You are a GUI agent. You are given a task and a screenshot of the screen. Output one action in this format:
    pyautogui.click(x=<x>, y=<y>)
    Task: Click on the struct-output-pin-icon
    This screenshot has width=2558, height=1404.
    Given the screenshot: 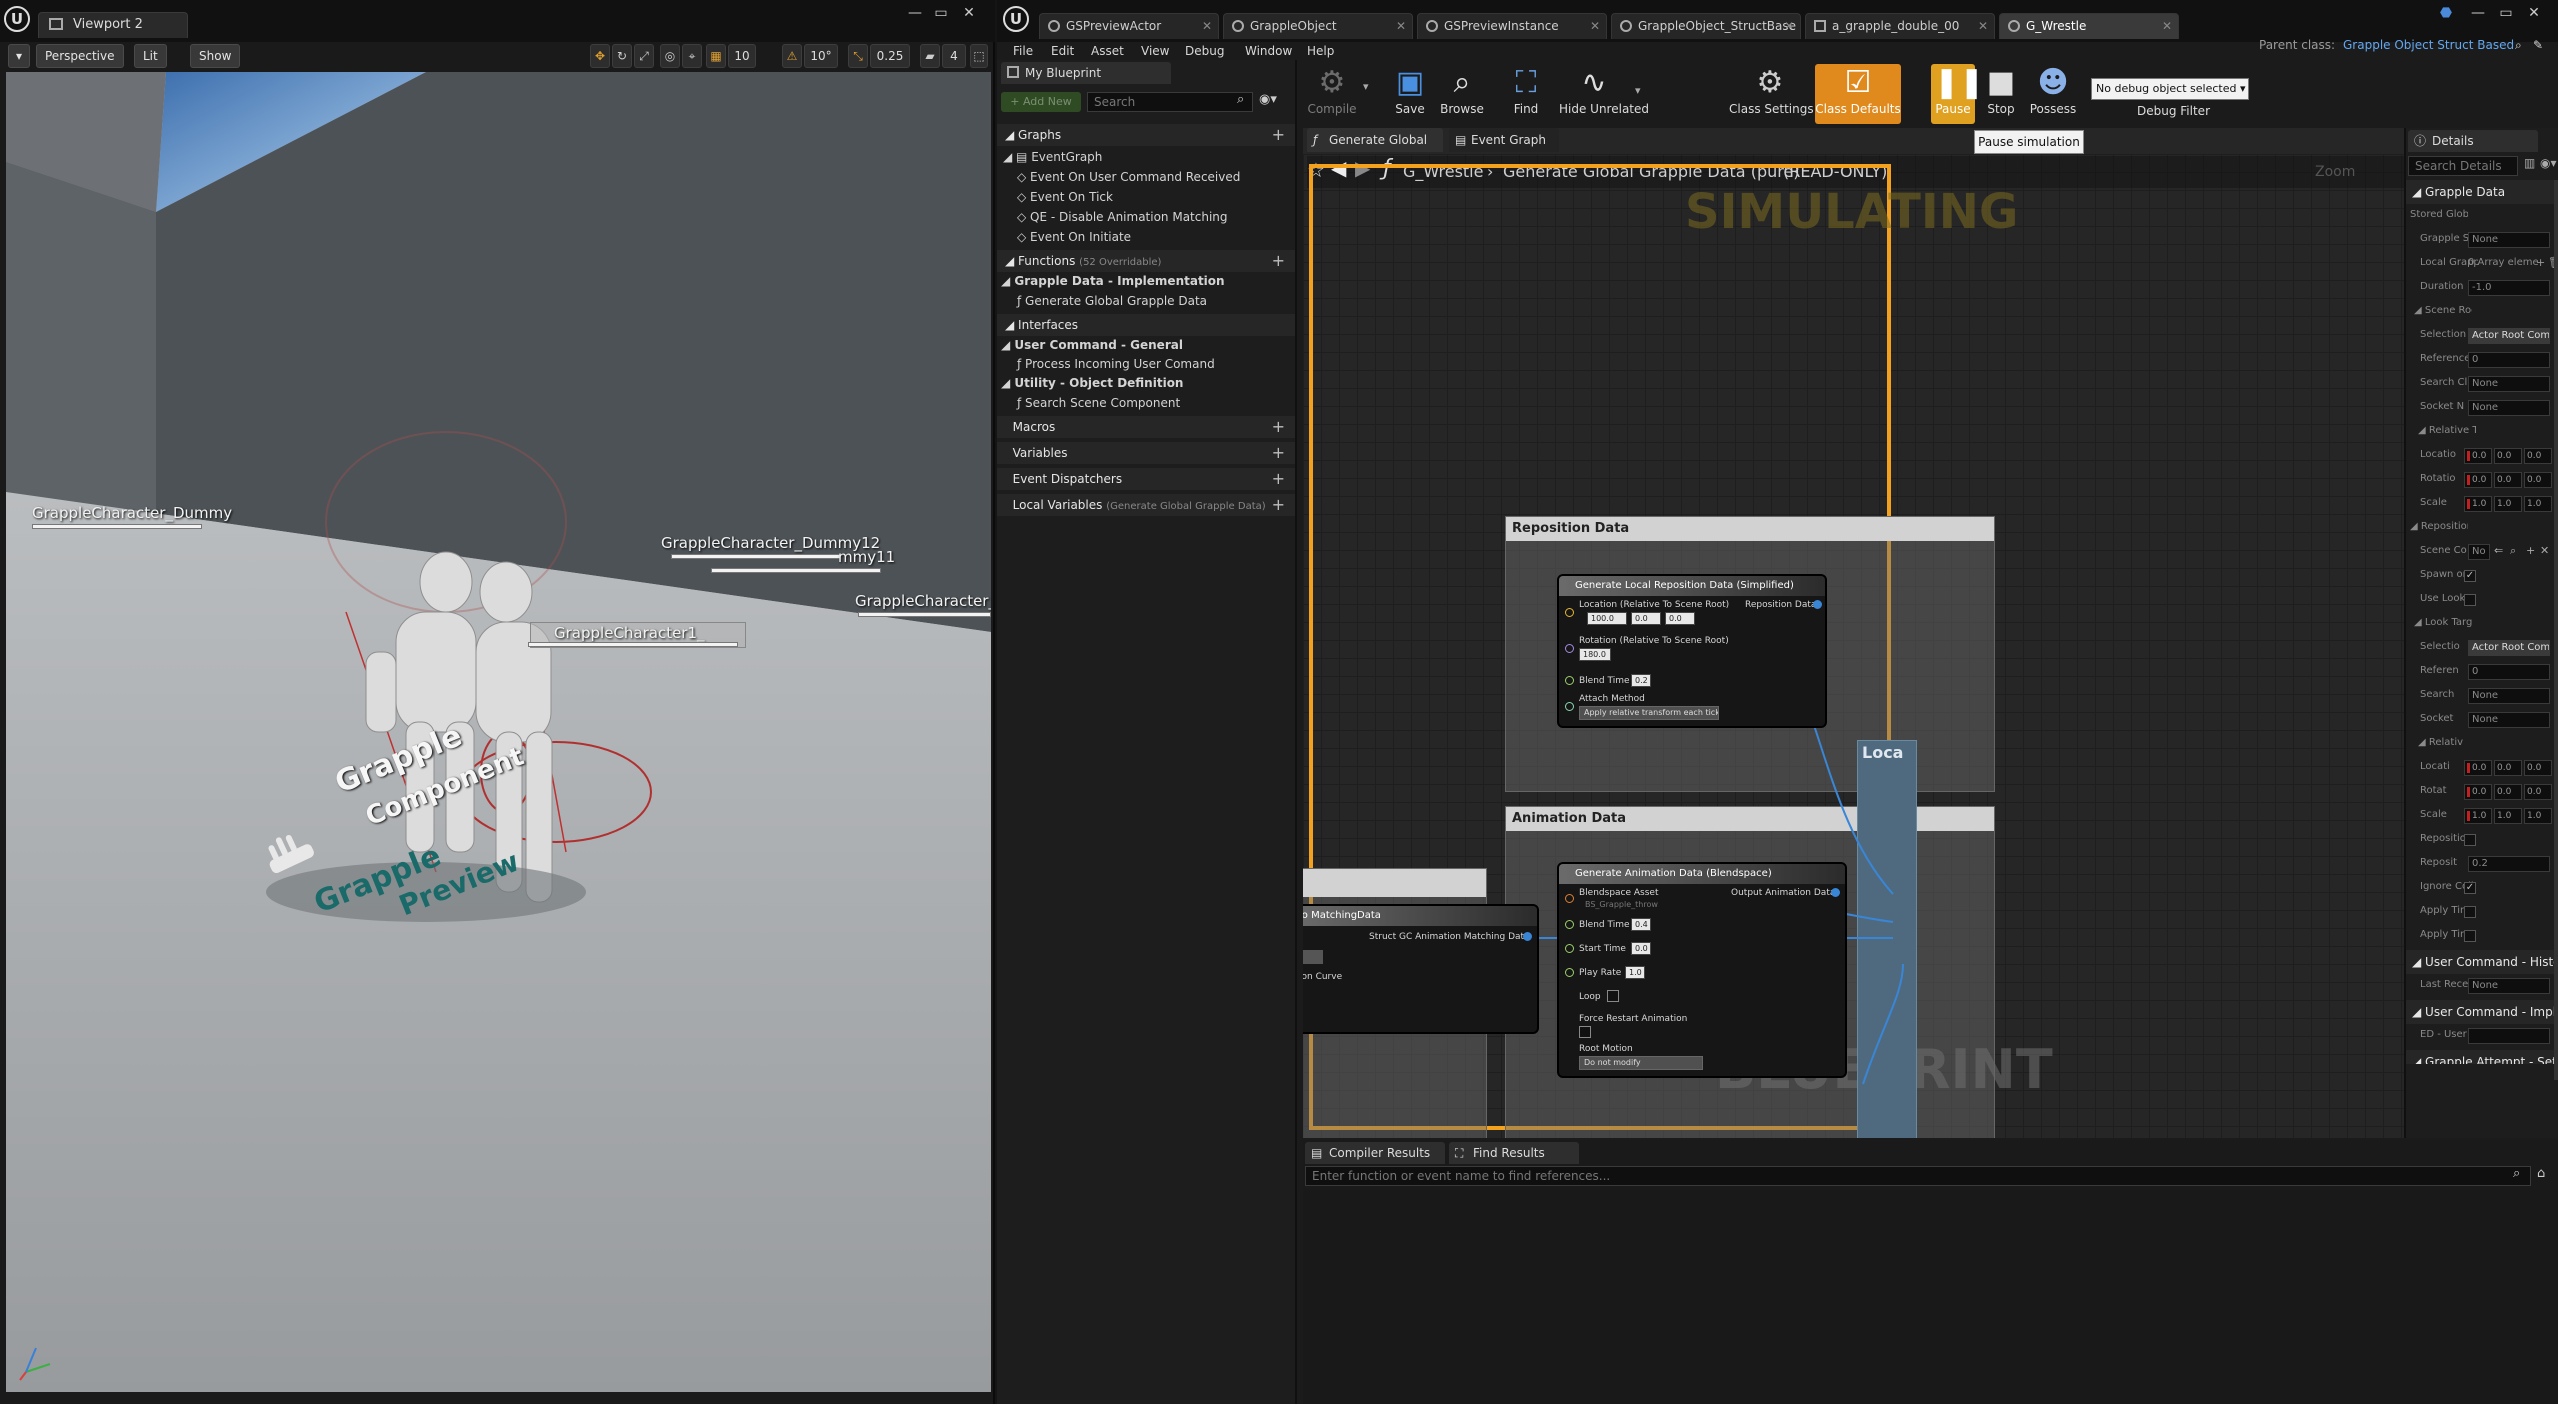 What is the action you would take?
    pyautogui.click(x=1835, y=892)
    